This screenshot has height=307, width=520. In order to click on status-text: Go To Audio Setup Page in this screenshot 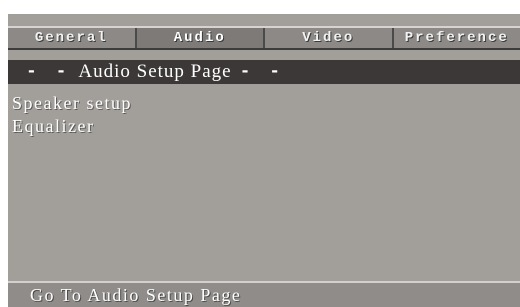, I will do `click(136, 294)`.